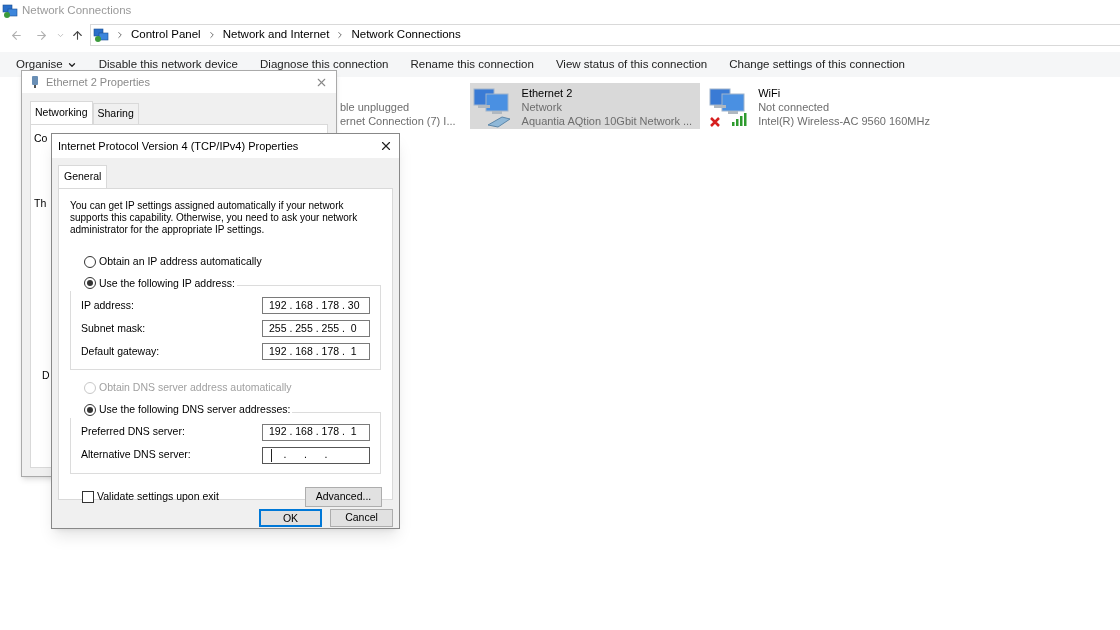 This screenshot has width=1120, height=630. What do you see at coordinates (83, 176) in the screenshot?
I see `tab: General` at bounding box center [83, 176].